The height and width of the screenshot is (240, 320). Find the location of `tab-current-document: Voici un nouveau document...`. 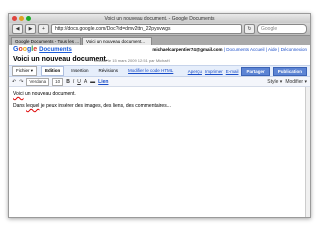

tab-current-document: Voici un nouveau document... is located at coordinates (117, 41).